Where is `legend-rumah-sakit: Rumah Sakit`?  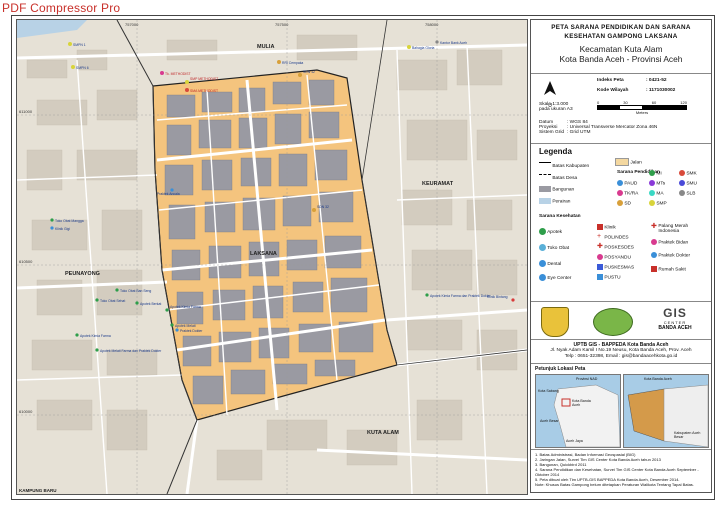 legend-rumah-sakit: Rumah Sakit is located at coordinates (672, 270).